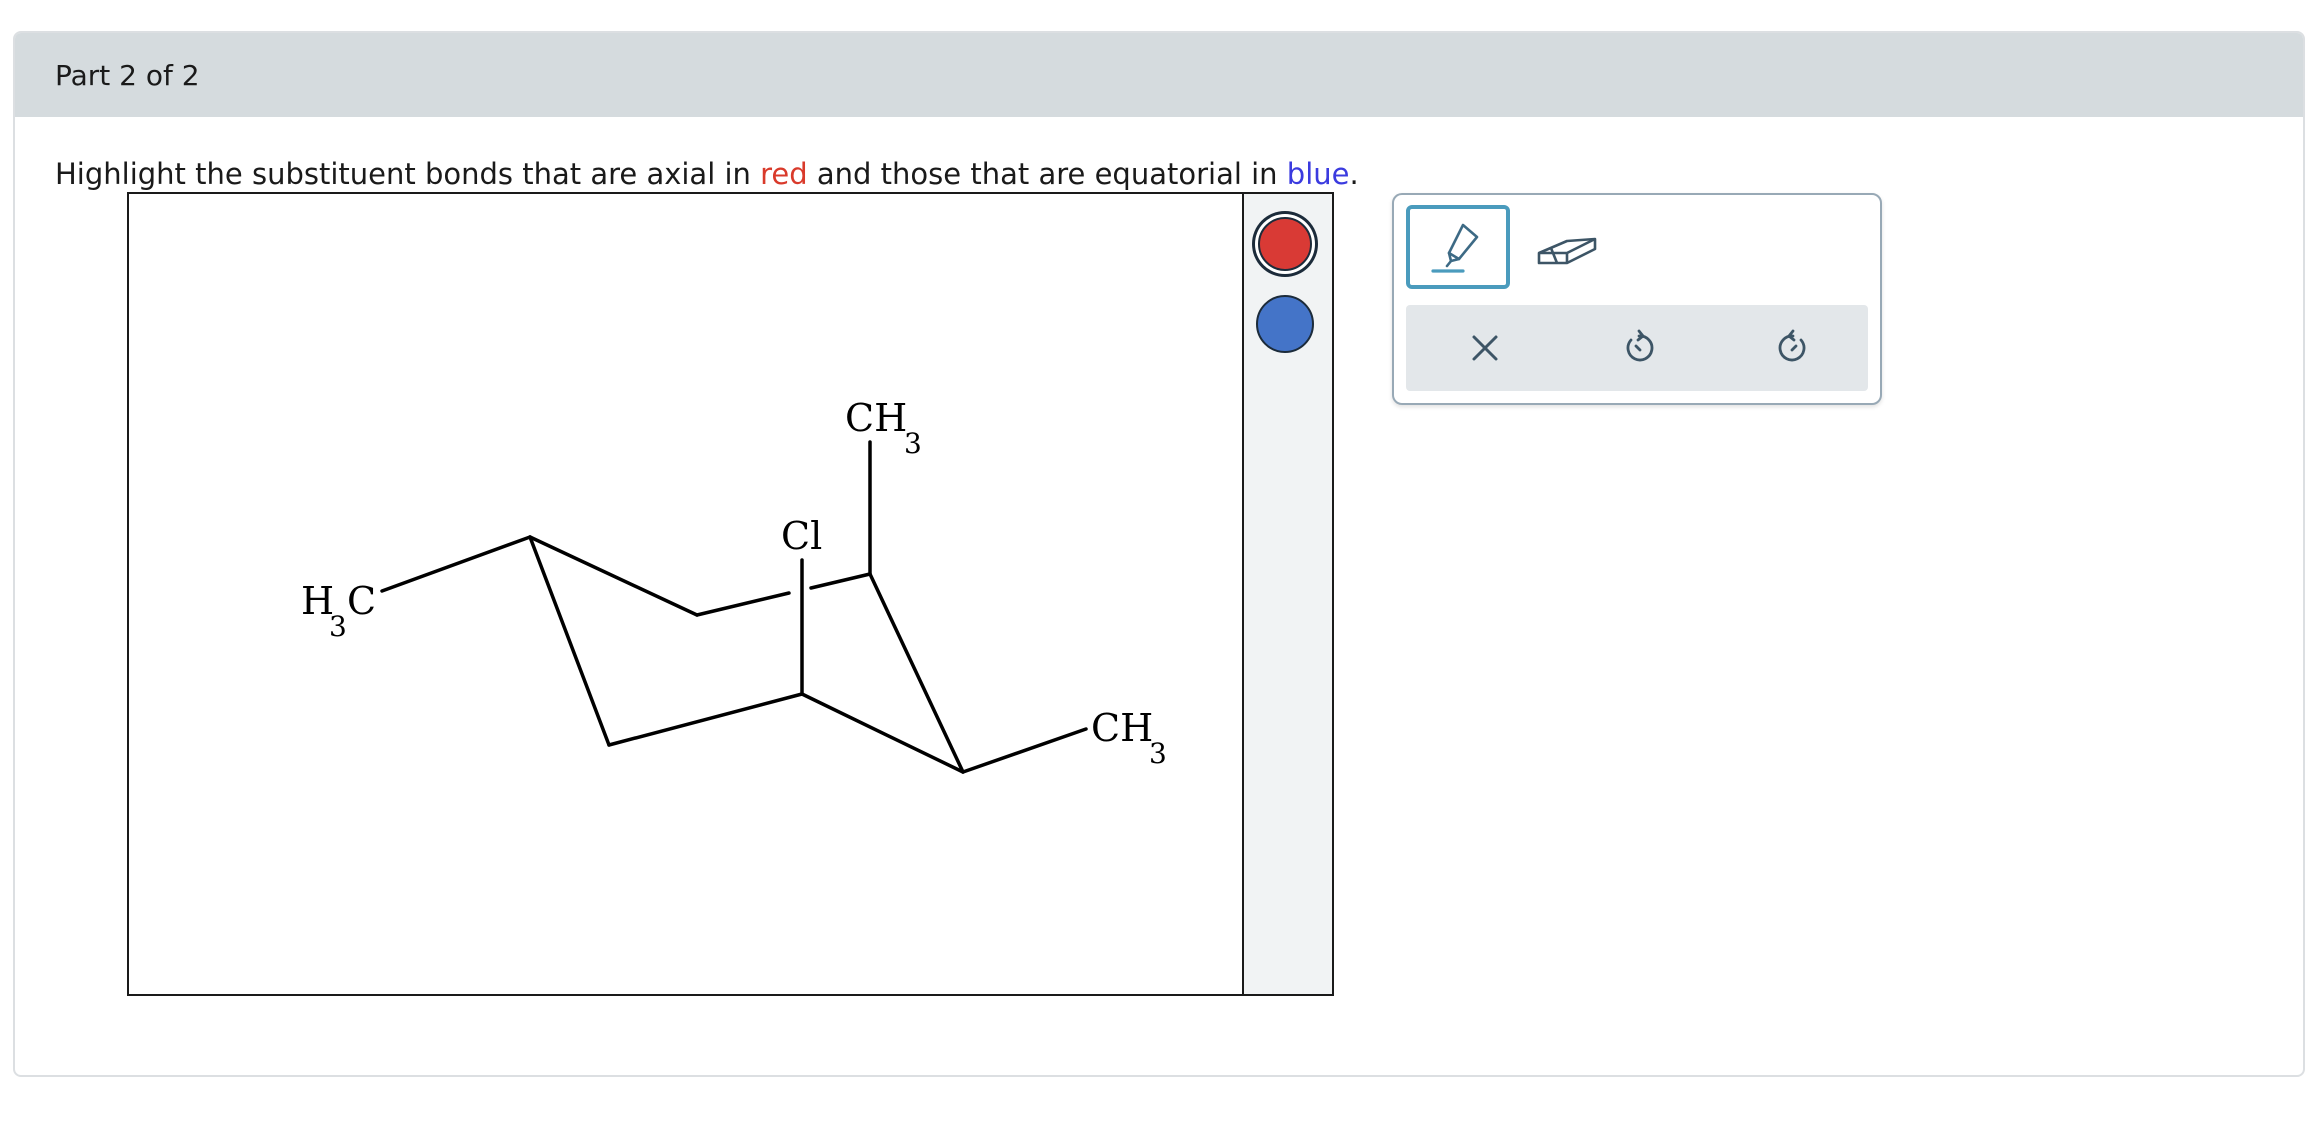  I want to click on part-label: Part 2 of 2, so click(127, 75).